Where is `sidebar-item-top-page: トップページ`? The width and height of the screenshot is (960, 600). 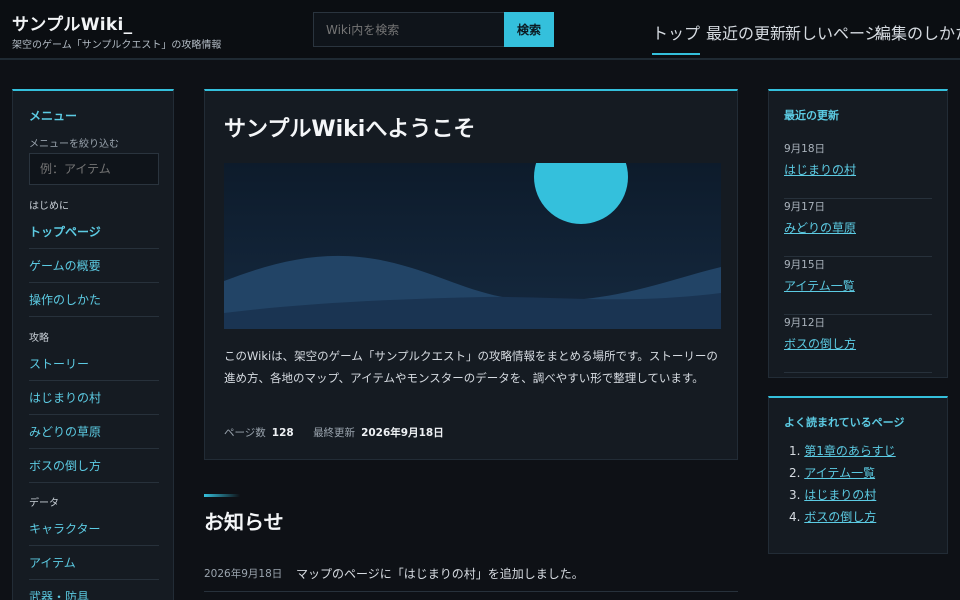
sidebar-item-top-page: トップページ is located at coordinates (94, 232).